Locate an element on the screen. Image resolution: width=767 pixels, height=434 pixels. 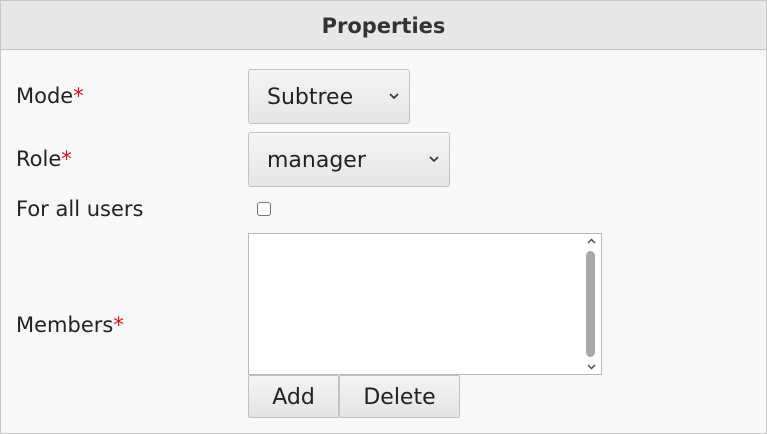
members-label: Members* is located at coordinates (70, 325).